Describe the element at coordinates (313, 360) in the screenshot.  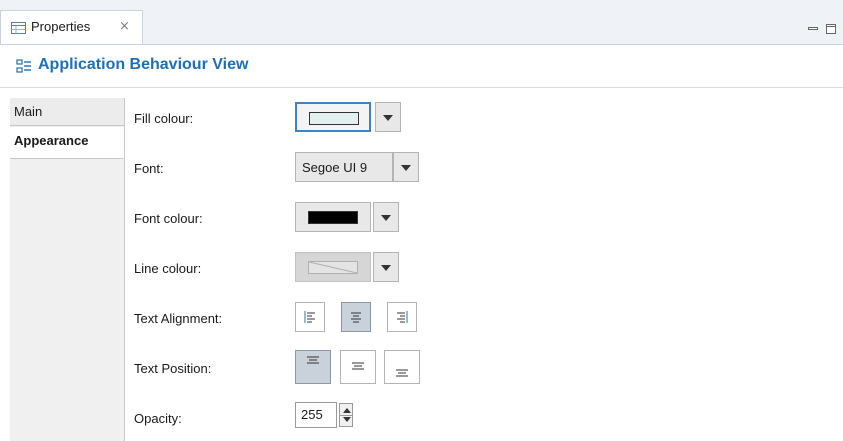
I see `position-top-icon` at that location.